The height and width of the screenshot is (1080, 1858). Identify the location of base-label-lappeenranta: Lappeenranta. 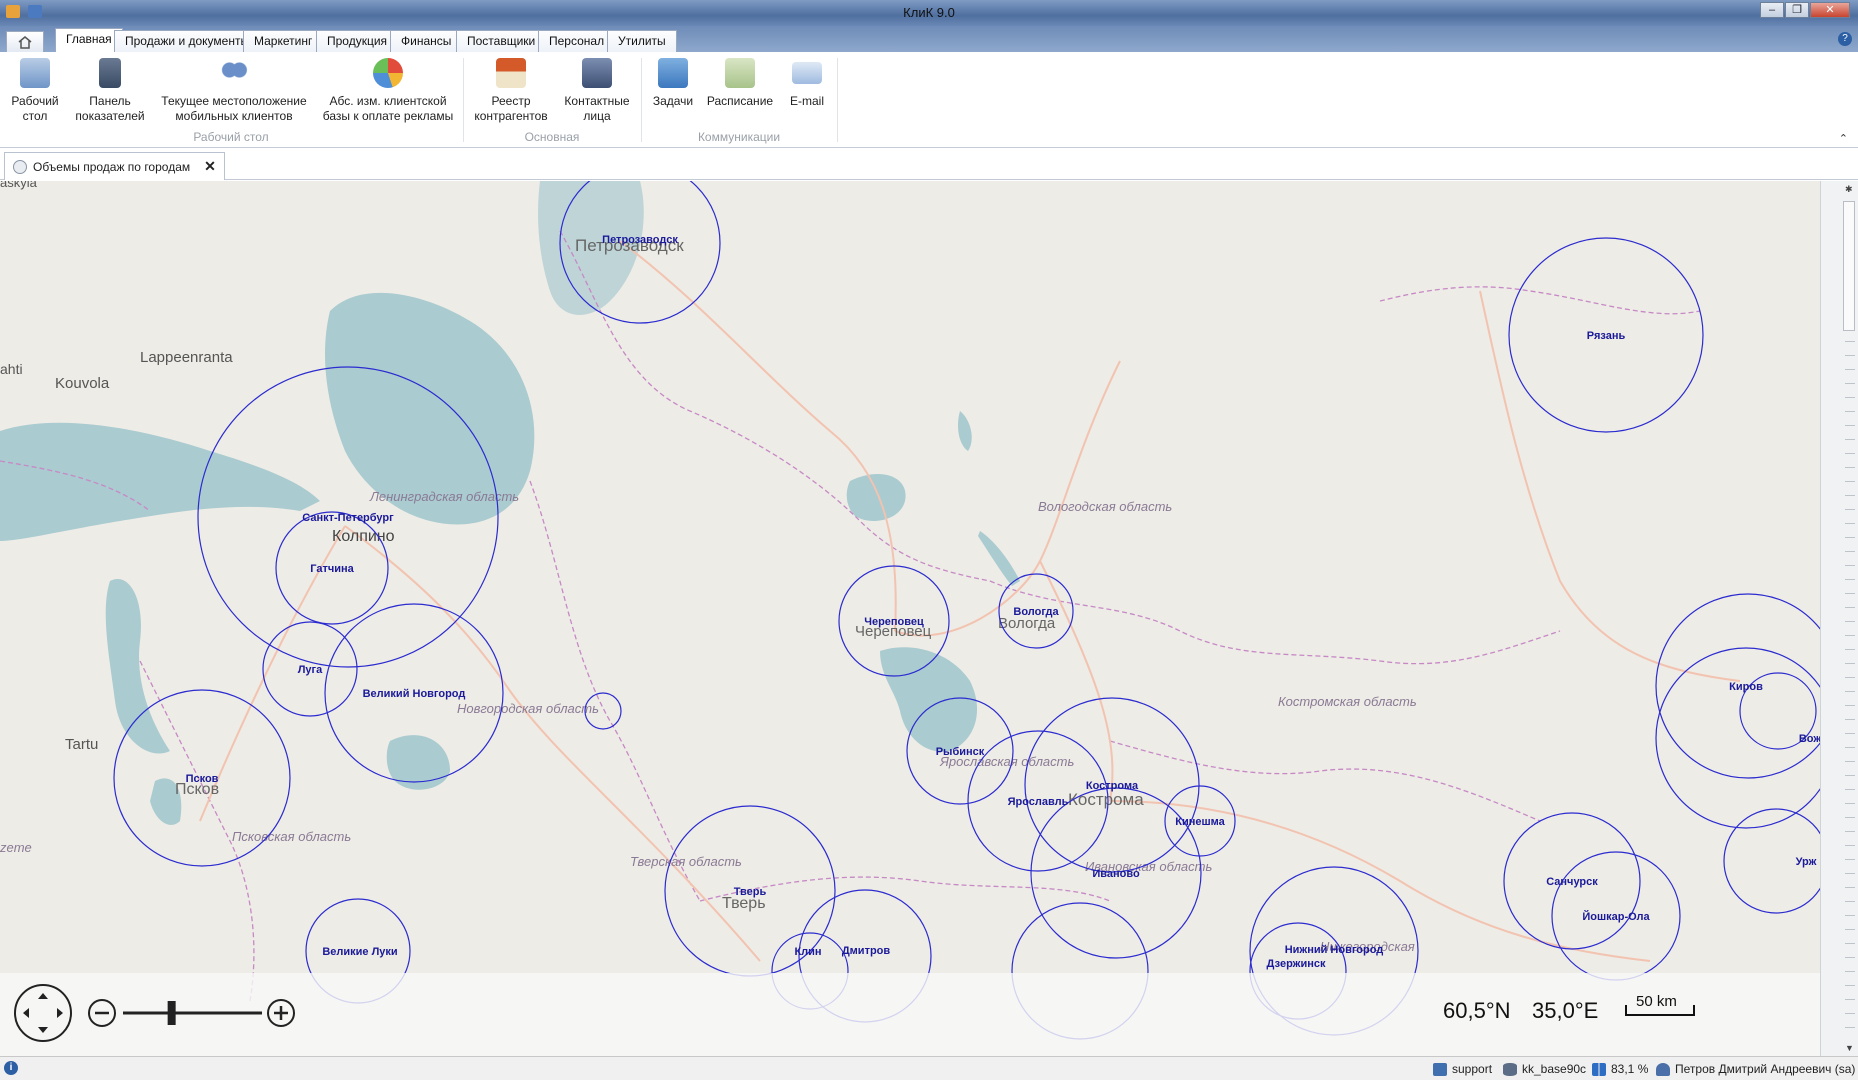
(186, 357).